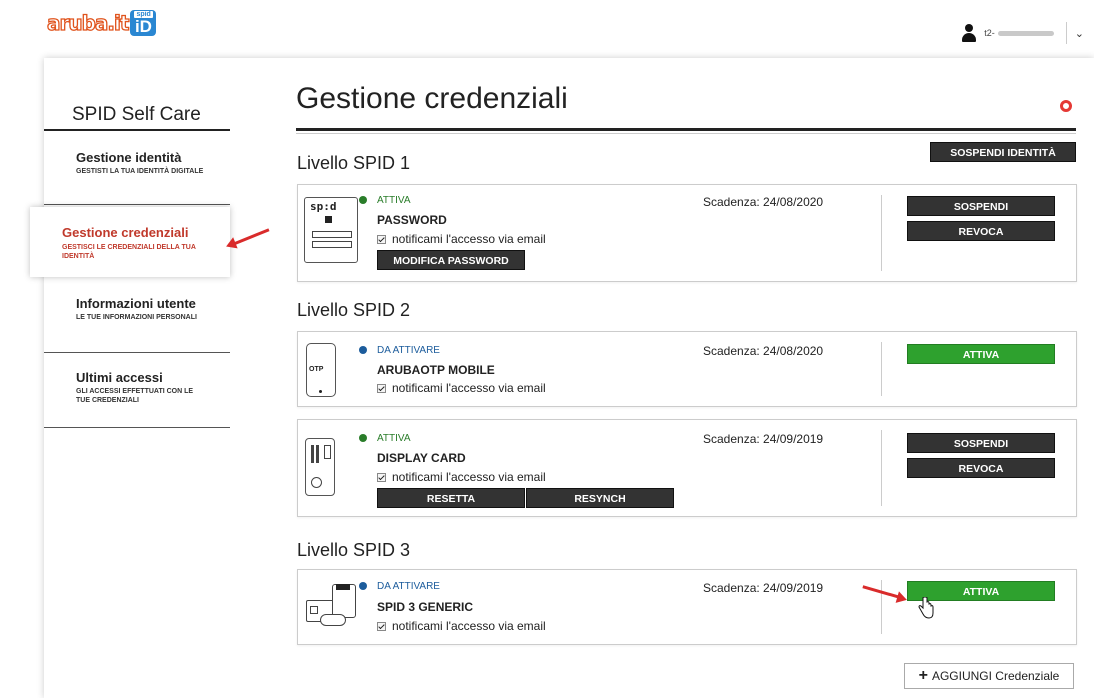 The image size is (1094, 698). Describe the element at coordinates (320, 467) in the screenshot. I see `display-card-icon` at that location.